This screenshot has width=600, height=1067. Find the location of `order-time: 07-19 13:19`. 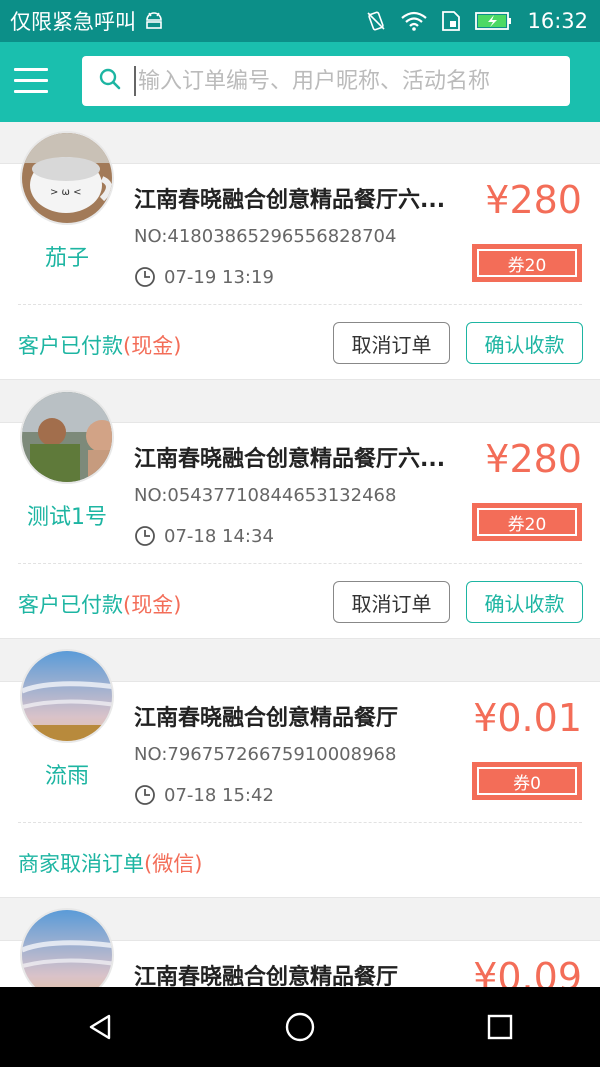

order-time: 07-19 13:19 is located at coordinates (204, 277).